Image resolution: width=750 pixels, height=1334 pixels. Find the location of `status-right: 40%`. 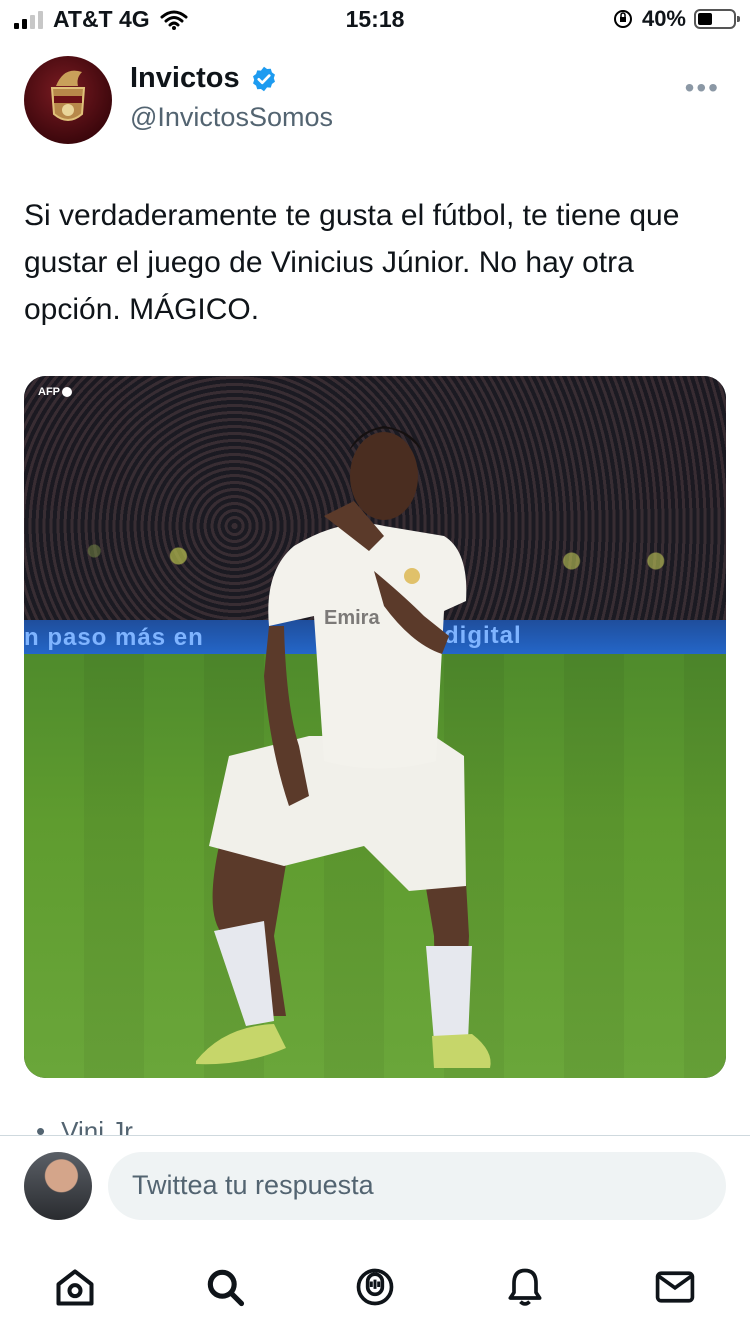

status-right: 40% is located at coordinates (676, 19).